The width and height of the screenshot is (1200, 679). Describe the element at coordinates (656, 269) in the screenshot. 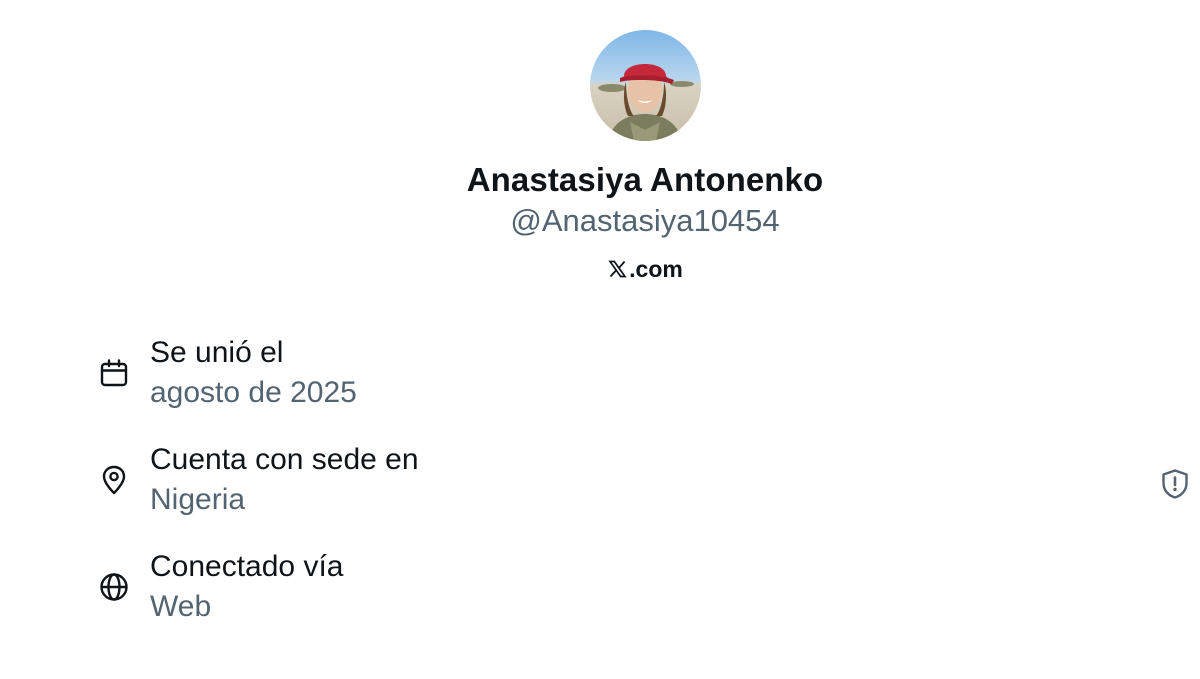

I see `source-label: .com` at that location.